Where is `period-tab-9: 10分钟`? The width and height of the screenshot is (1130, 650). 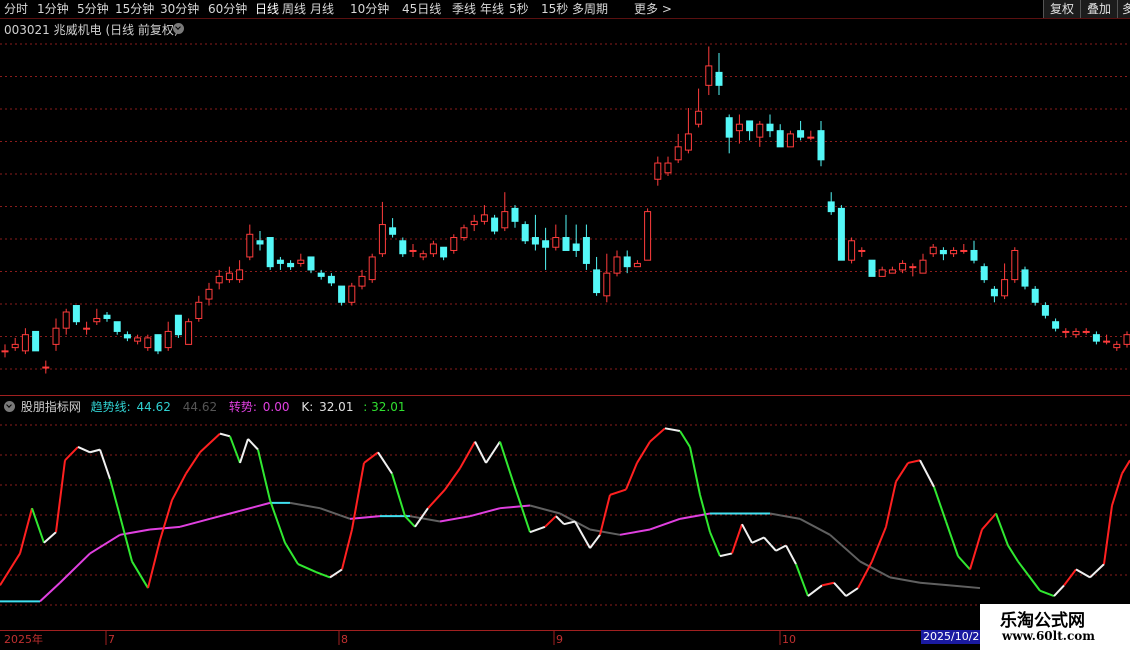
period-tab-9: 10分钟 is located at coordinates (369, 9).